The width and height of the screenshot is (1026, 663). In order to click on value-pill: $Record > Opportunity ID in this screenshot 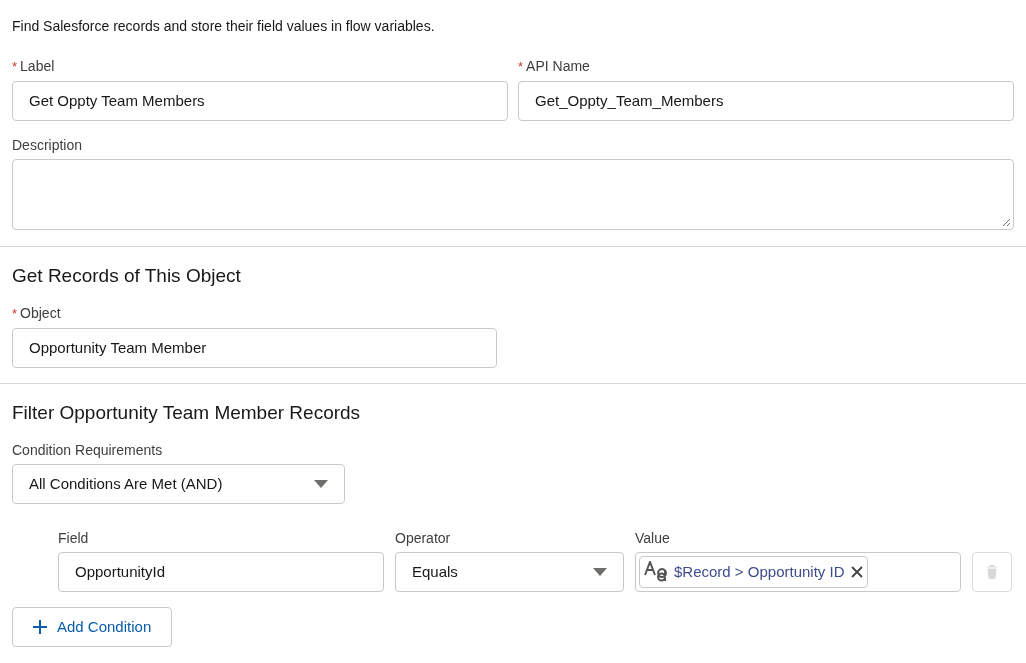, I will do `click(753, 572)`.